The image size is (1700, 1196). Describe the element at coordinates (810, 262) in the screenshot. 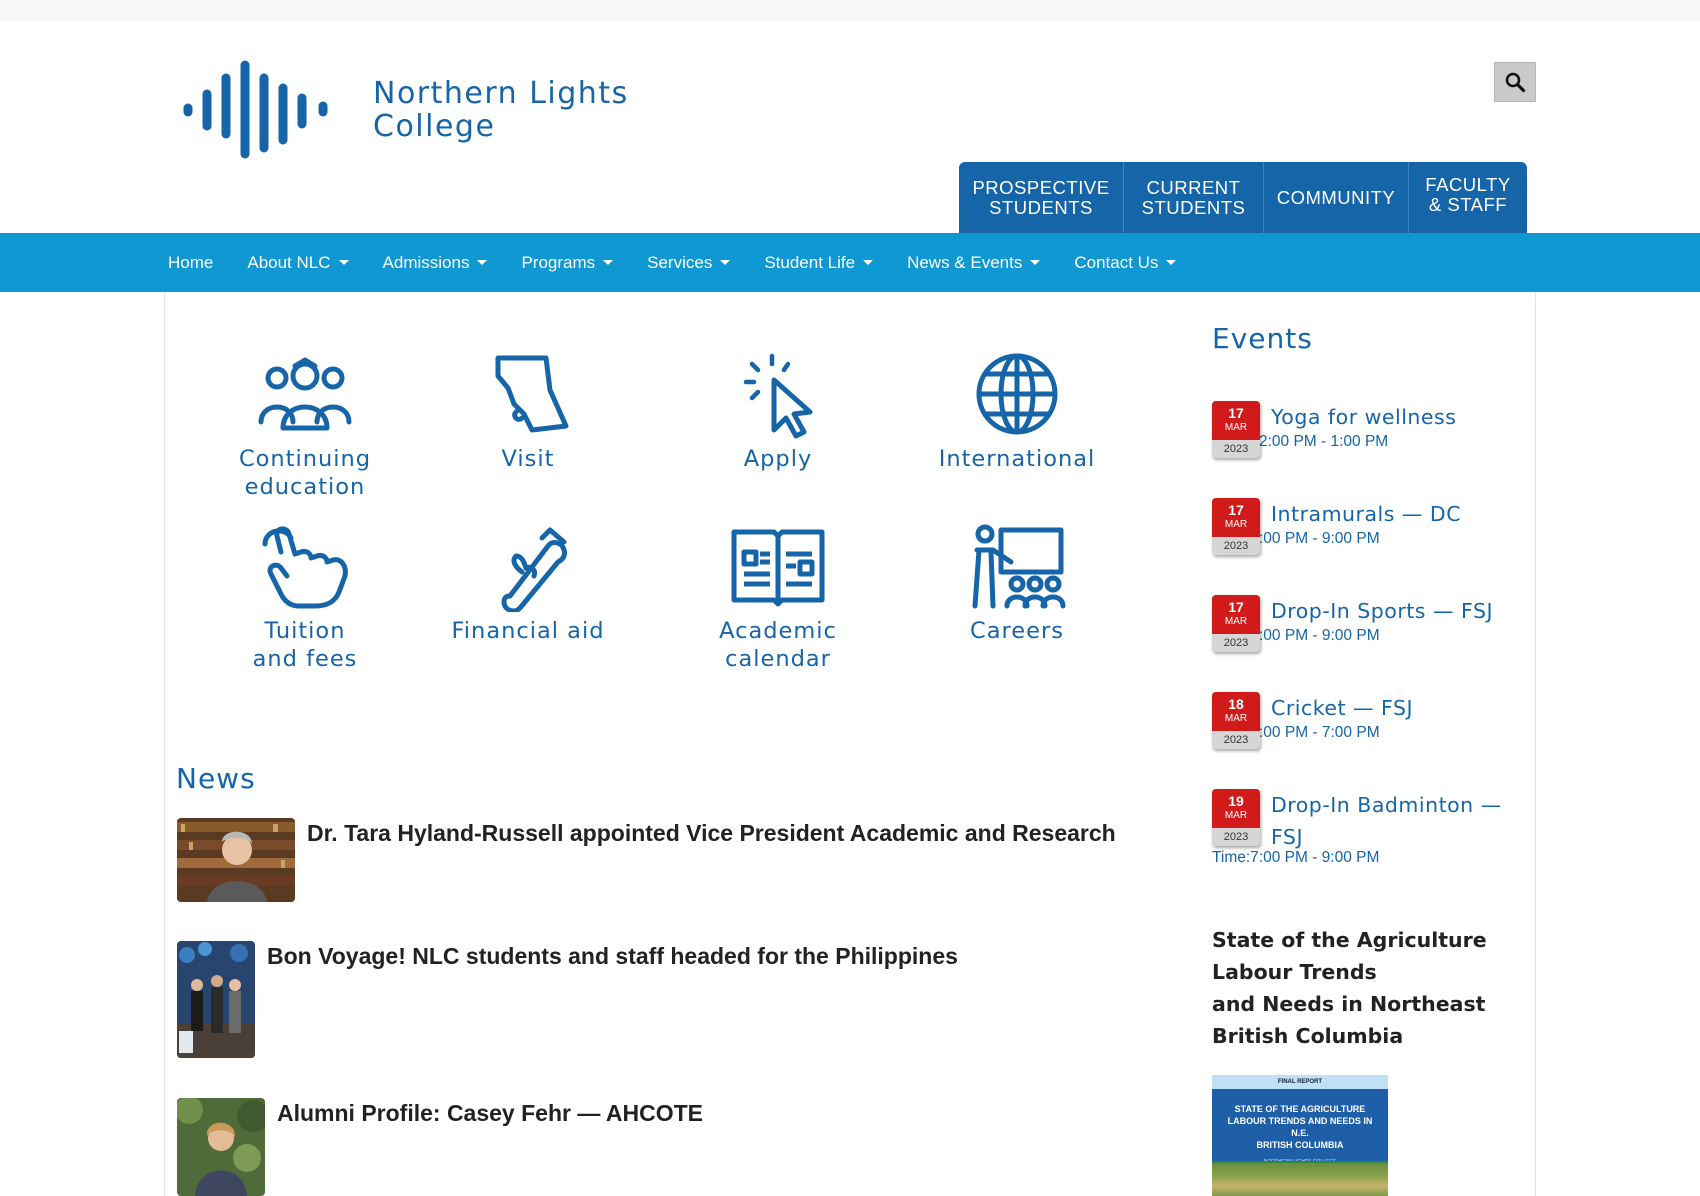

I see `nav-label: Student Life` at that location.